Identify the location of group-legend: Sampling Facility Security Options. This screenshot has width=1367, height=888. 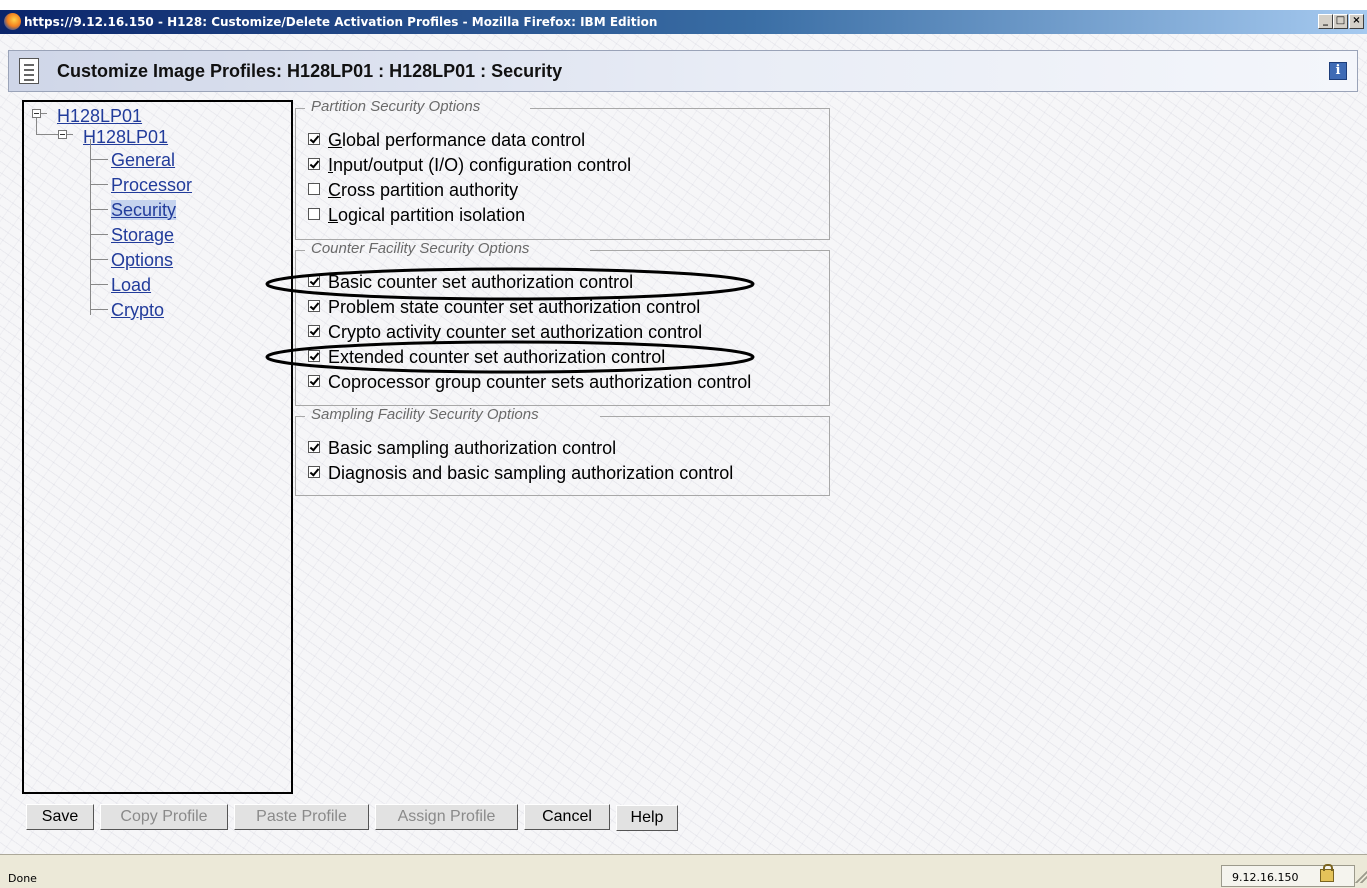
(425, 414).